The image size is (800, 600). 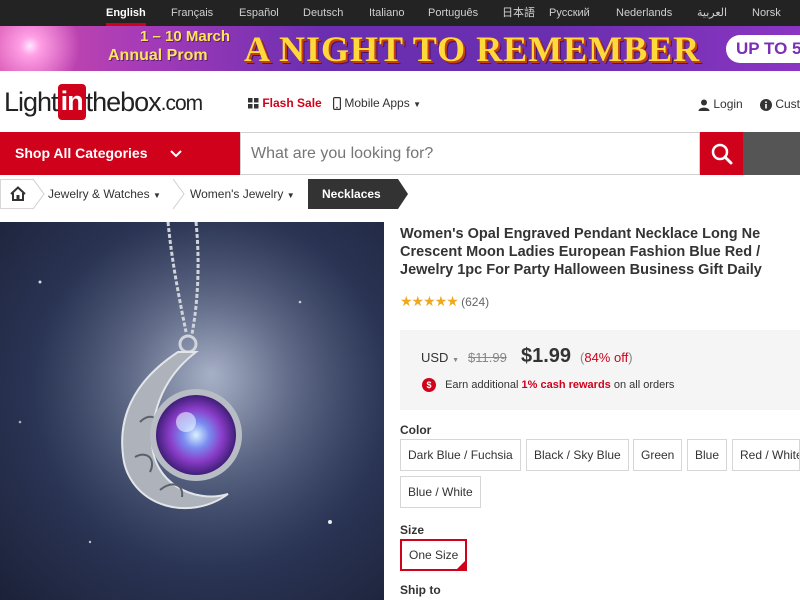 I want to click on mobile-apps-label: Mobile Apps, so click(x=377, y=103).